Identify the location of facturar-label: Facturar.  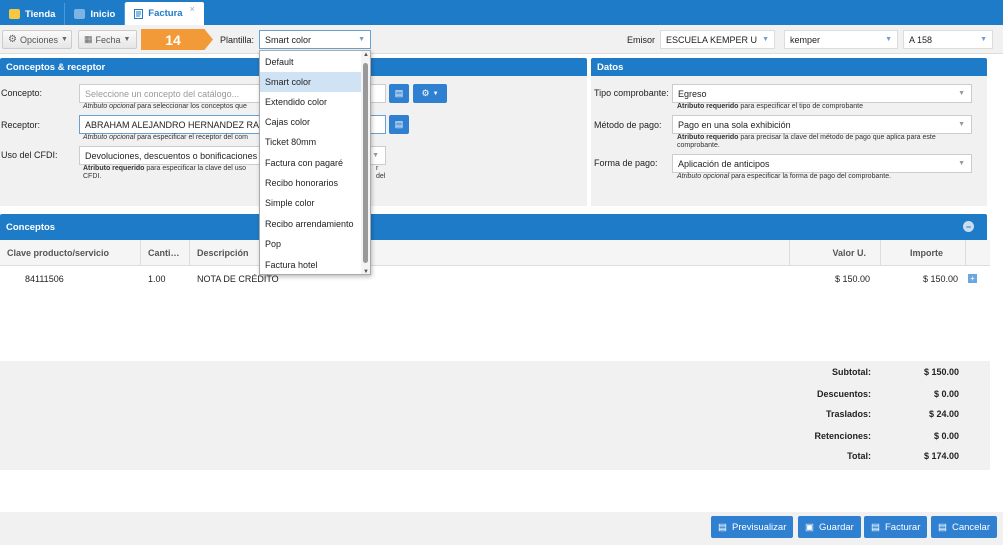
(902, 527).